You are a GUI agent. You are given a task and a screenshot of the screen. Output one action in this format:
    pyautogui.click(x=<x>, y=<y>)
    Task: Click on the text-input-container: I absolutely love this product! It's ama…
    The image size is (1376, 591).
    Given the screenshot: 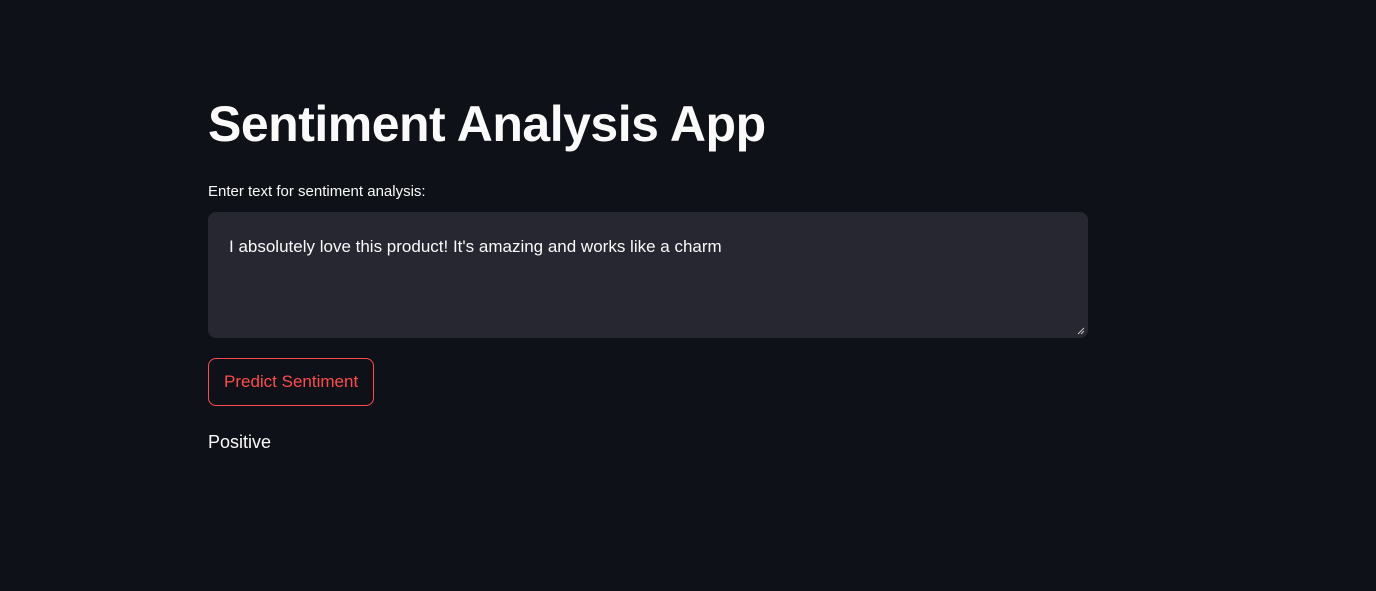 What is the action you would take?
    pyautogui.click(x=648, y=275)
    